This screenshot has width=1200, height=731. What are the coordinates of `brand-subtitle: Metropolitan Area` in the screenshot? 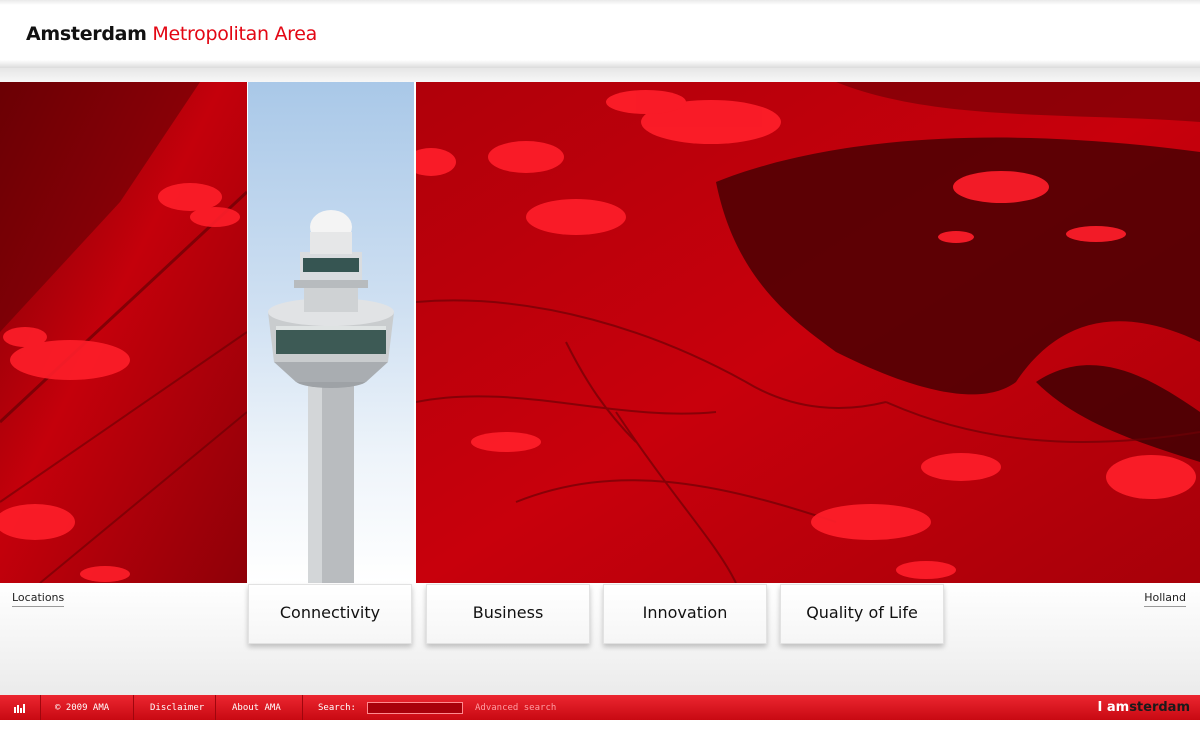 It's located at (235, 34).